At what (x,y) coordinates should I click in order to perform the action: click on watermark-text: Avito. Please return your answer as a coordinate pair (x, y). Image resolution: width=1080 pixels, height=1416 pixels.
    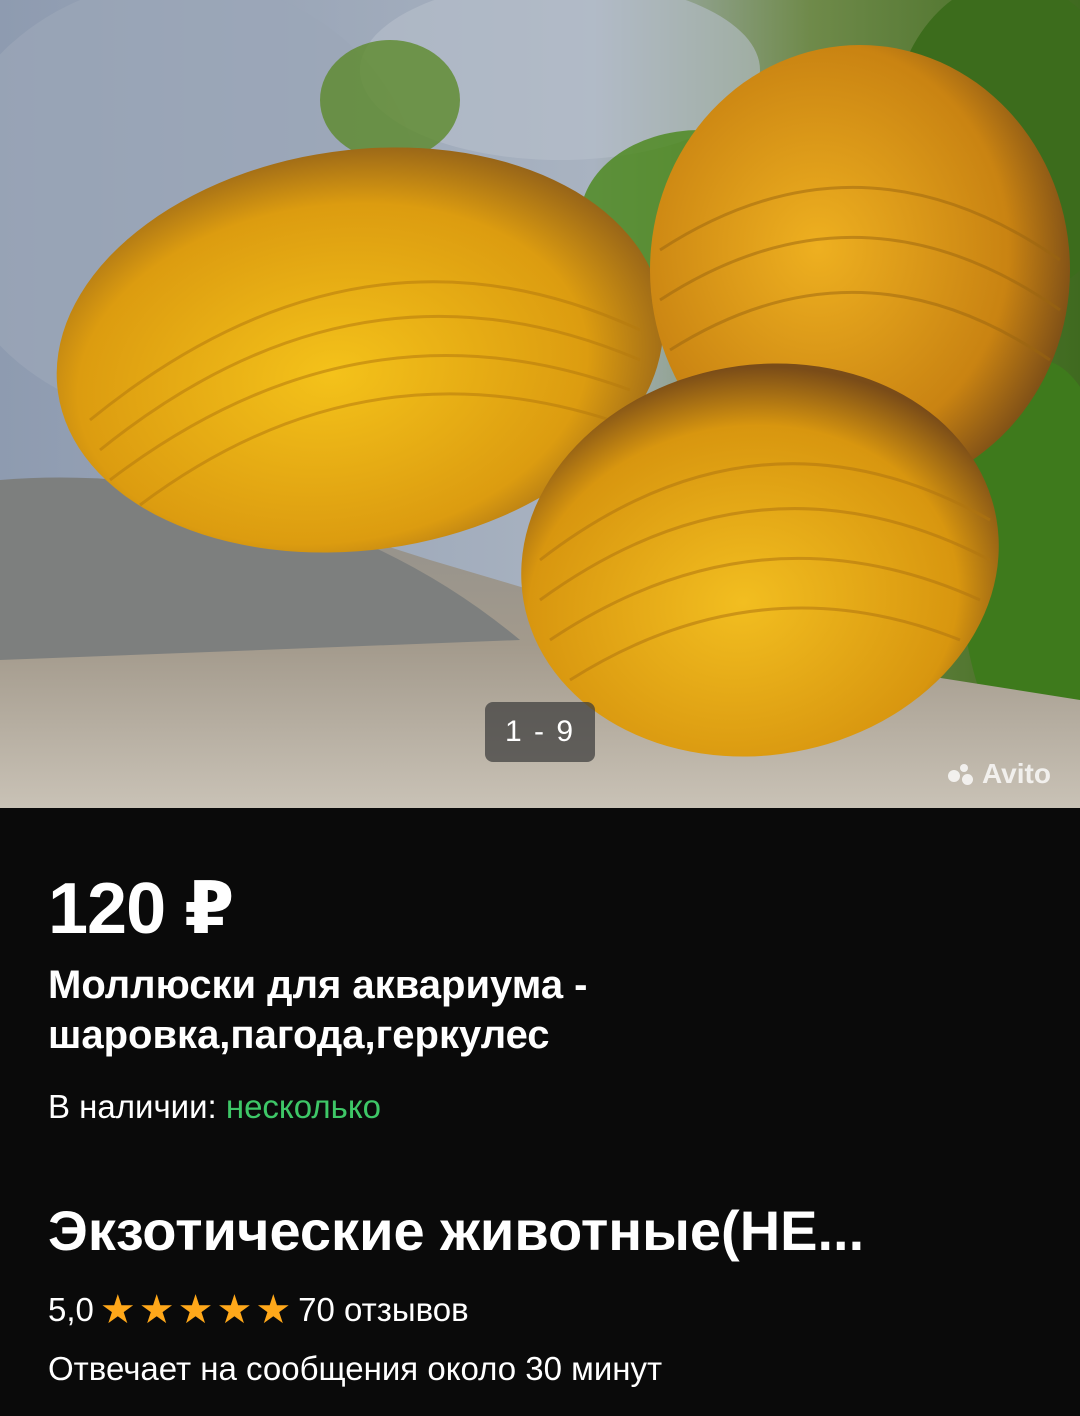
    Looking at the image, I should click on (1016, 773).